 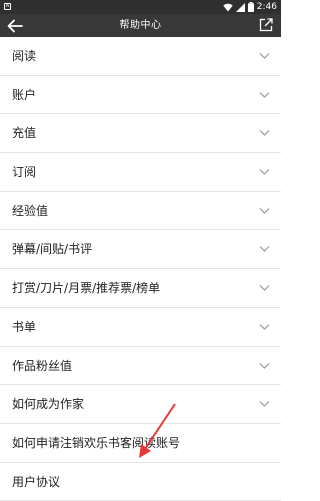 I want to click on help-item-label: 作品粉丝值, so click(x=42, y=365).